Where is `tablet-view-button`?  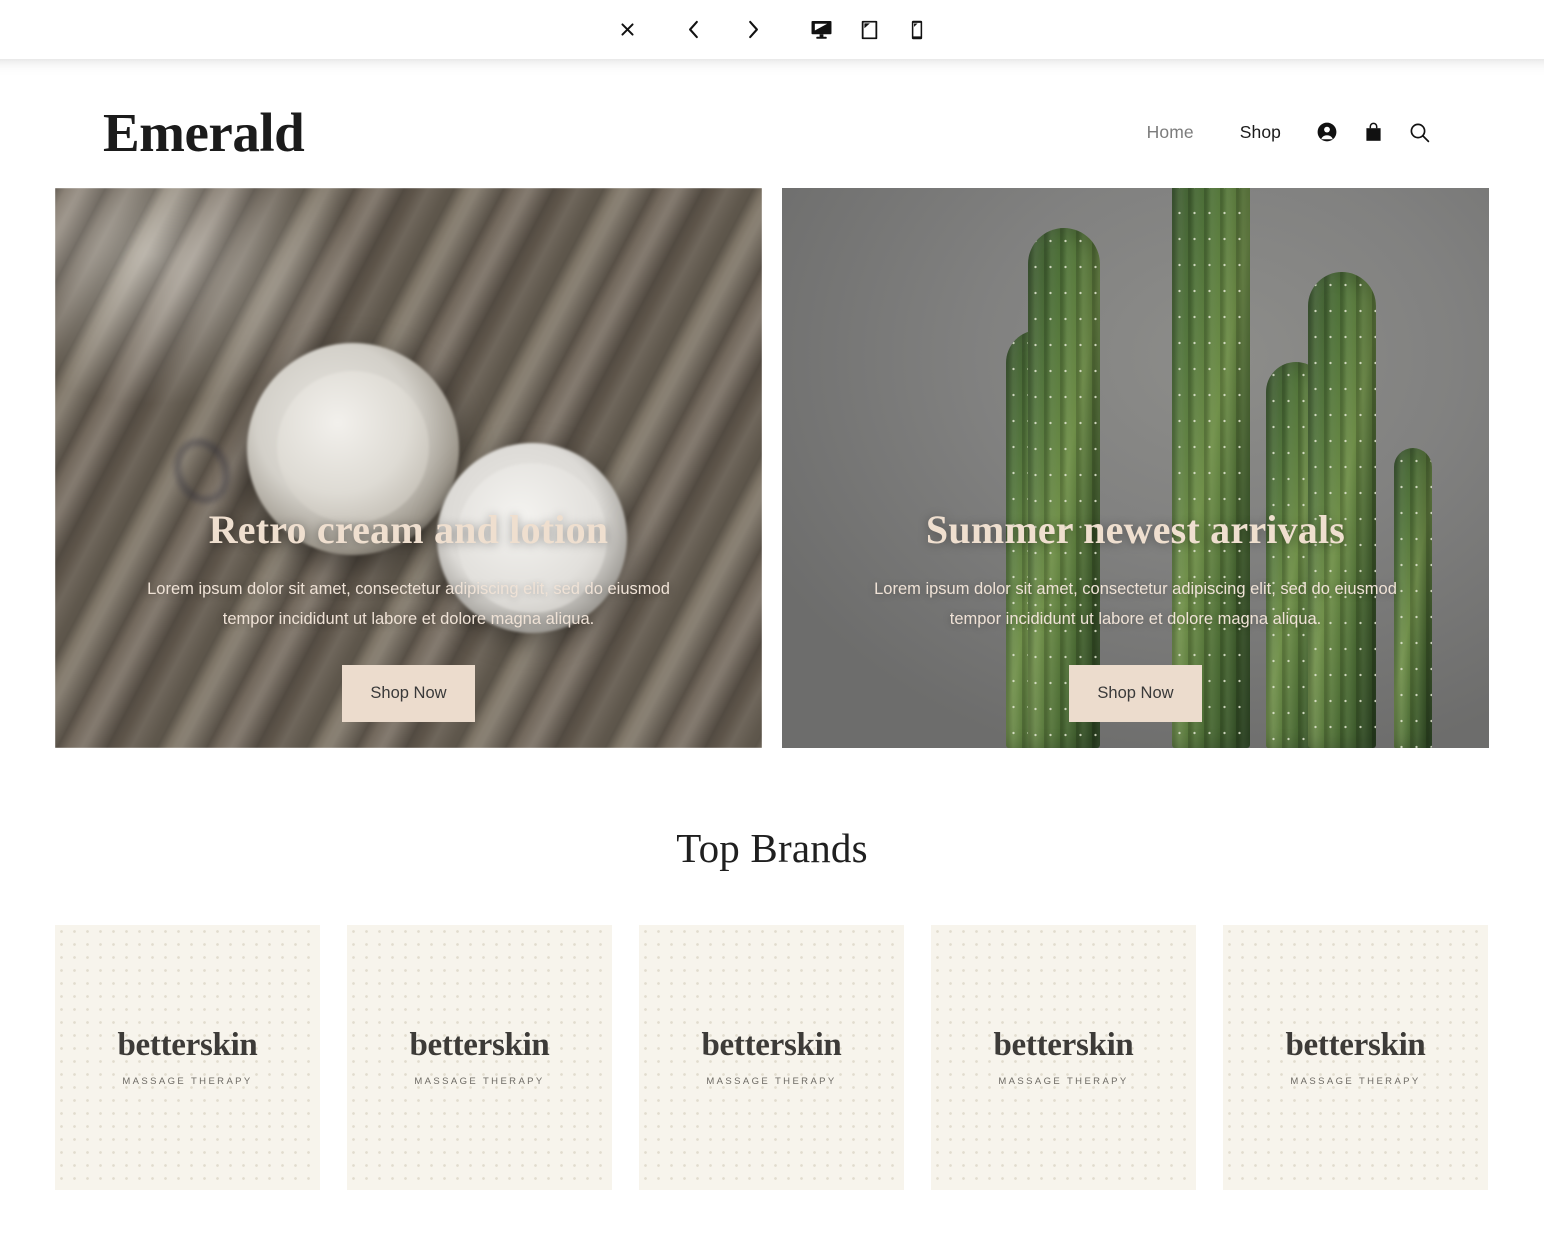
tablet-view-button is located at coordinates (869, 30).